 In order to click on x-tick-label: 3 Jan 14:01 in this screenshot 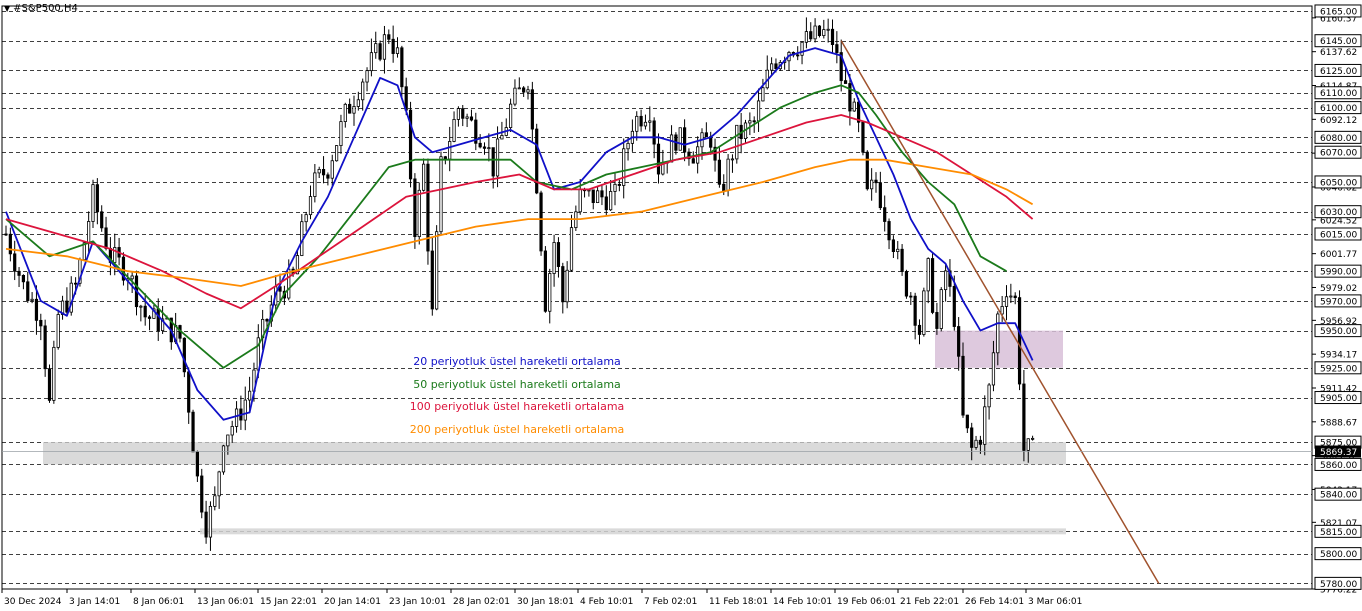, I will do `click(94, 602)`.